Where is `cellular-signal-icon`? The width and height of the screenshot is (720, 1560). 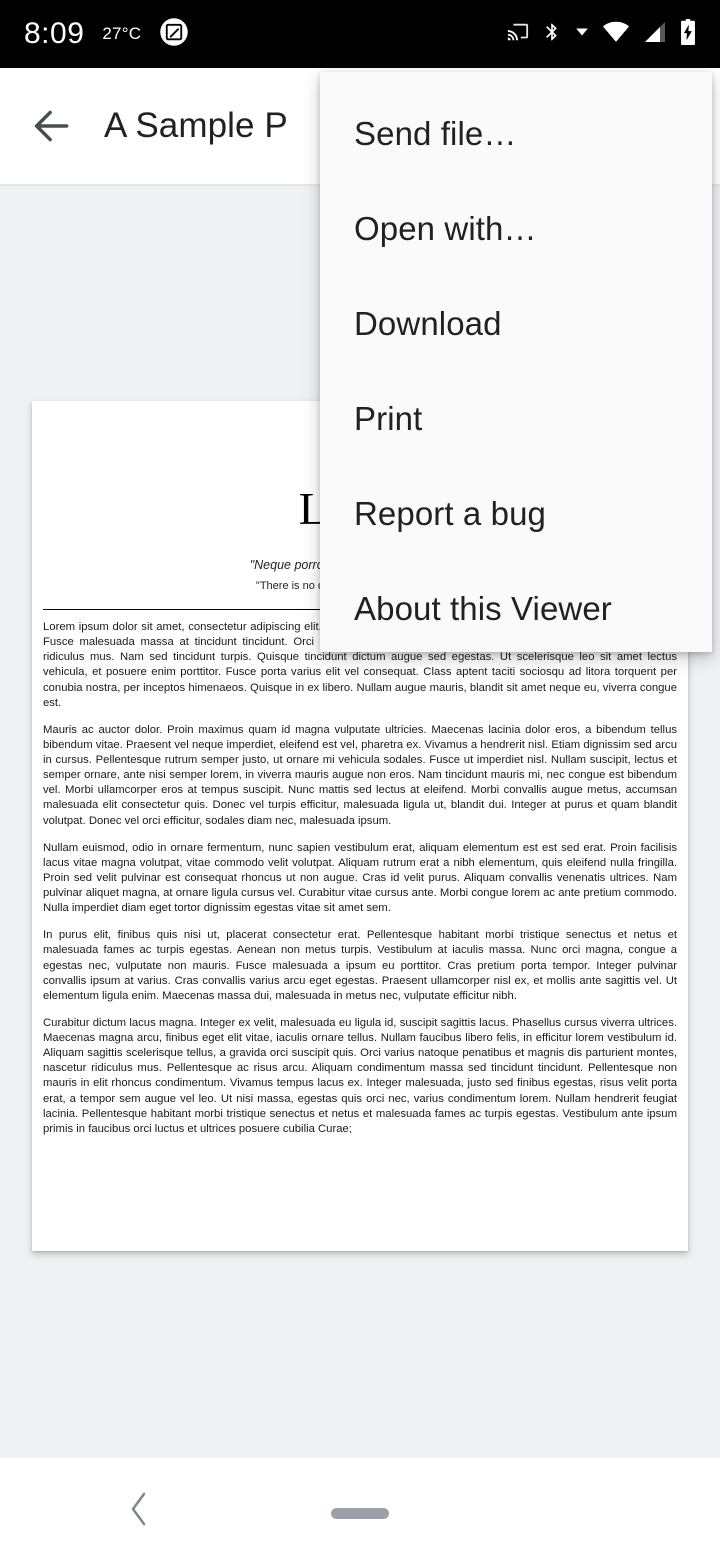 cellular-signal-icon is located at coordinates (655, 34).